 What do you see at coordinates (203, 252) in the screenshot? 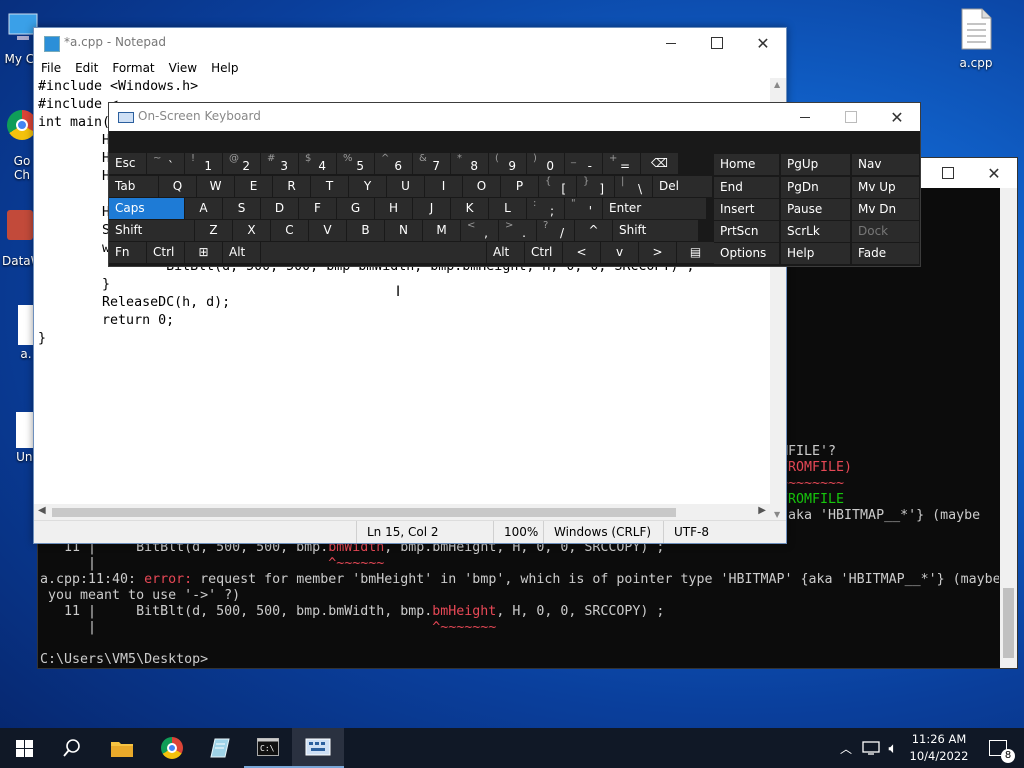
I see `key-sym42: ⊞` at bounding box center [203, 252].